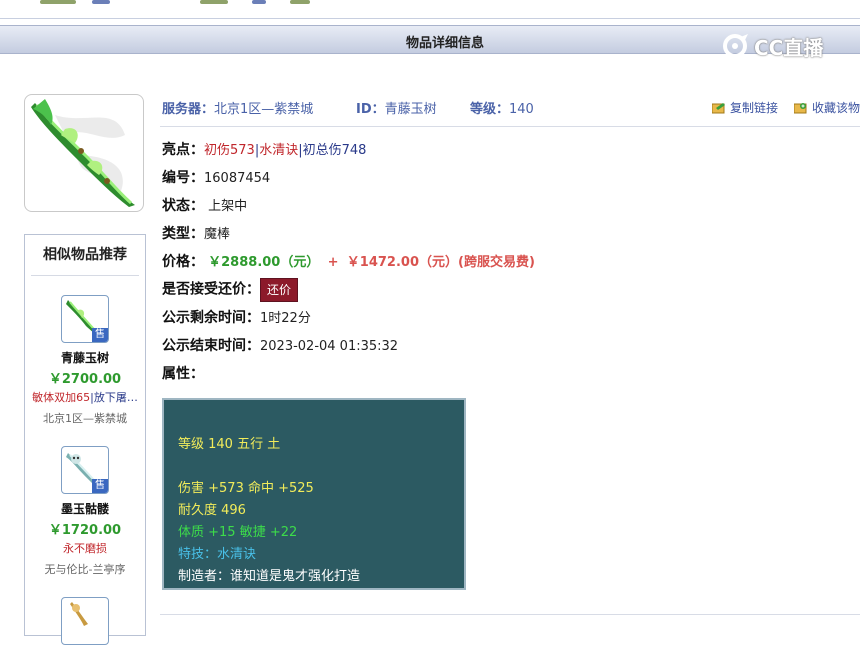 This screenshot has width=860, height=645. Describe the element at coordinates (85, 357) in the screenshot. I see `similar-item-name: 青藤玉树` at that location.